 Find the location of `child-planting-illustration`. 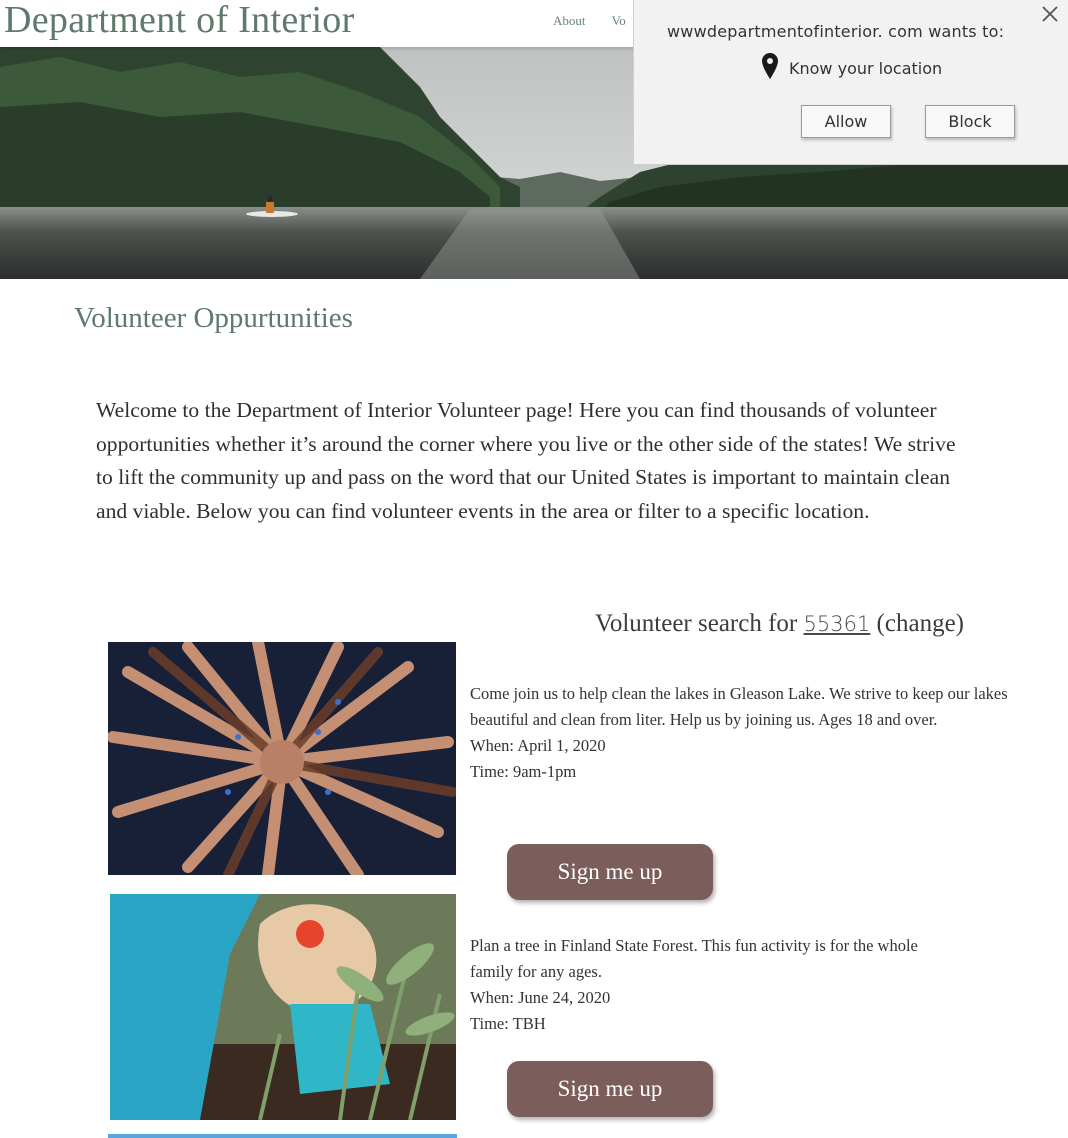

child-planting-illustration is located at coordinates (283, 1007).